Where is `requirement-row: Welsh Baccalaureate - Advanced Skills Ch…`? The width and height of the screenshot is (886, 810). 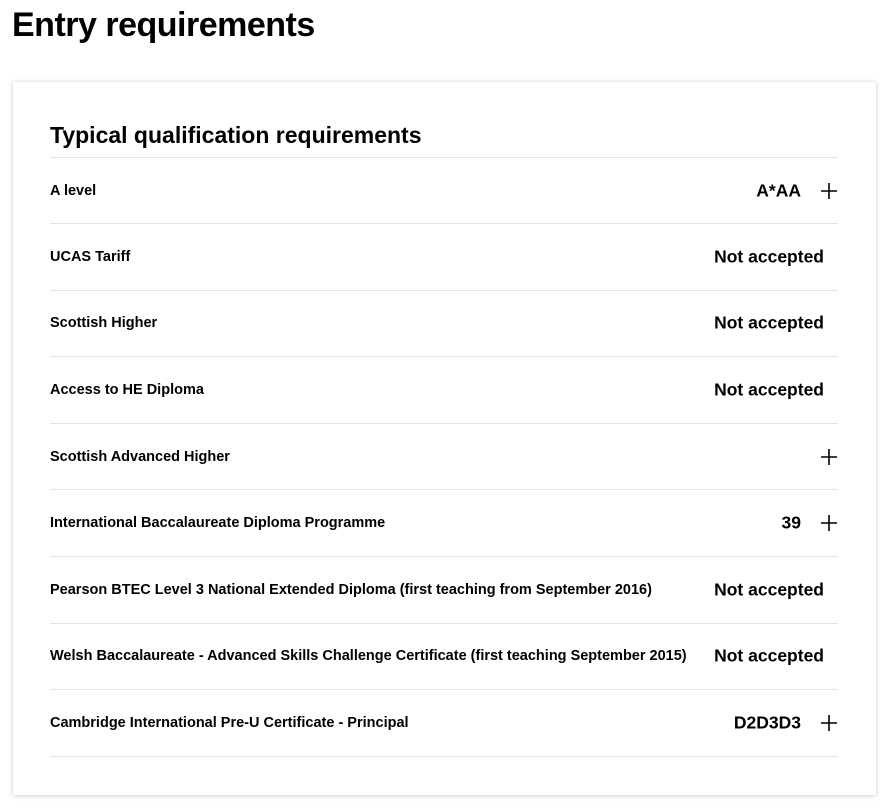
requirement-row: Welsh Baccalaureate - Advanced Skills Ch… is located at coordinates (444, 657).